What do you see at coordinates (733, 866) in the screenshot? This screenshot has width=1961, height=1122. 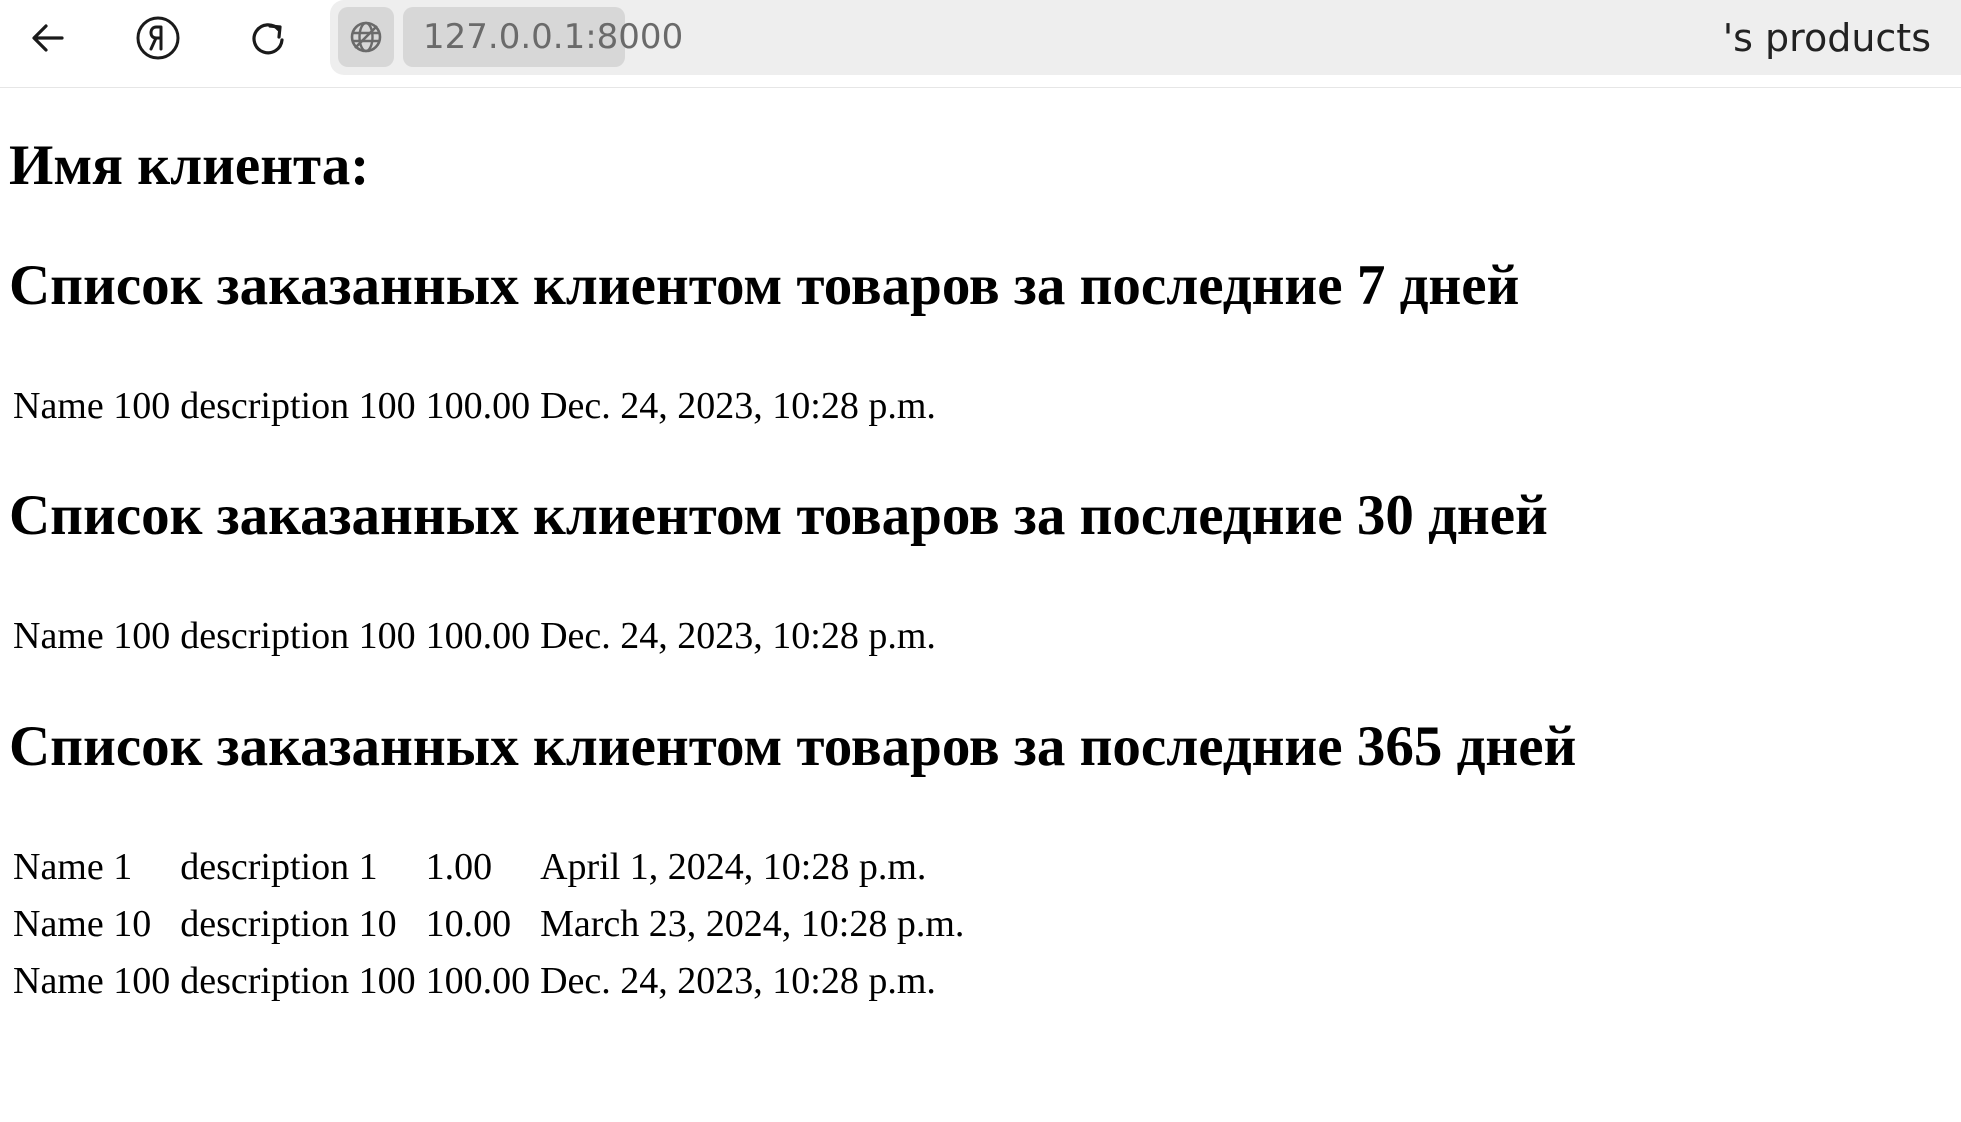 I see `order-date: April 1, 2024, 10:28 p.m.` at bounding box center [733, 866].